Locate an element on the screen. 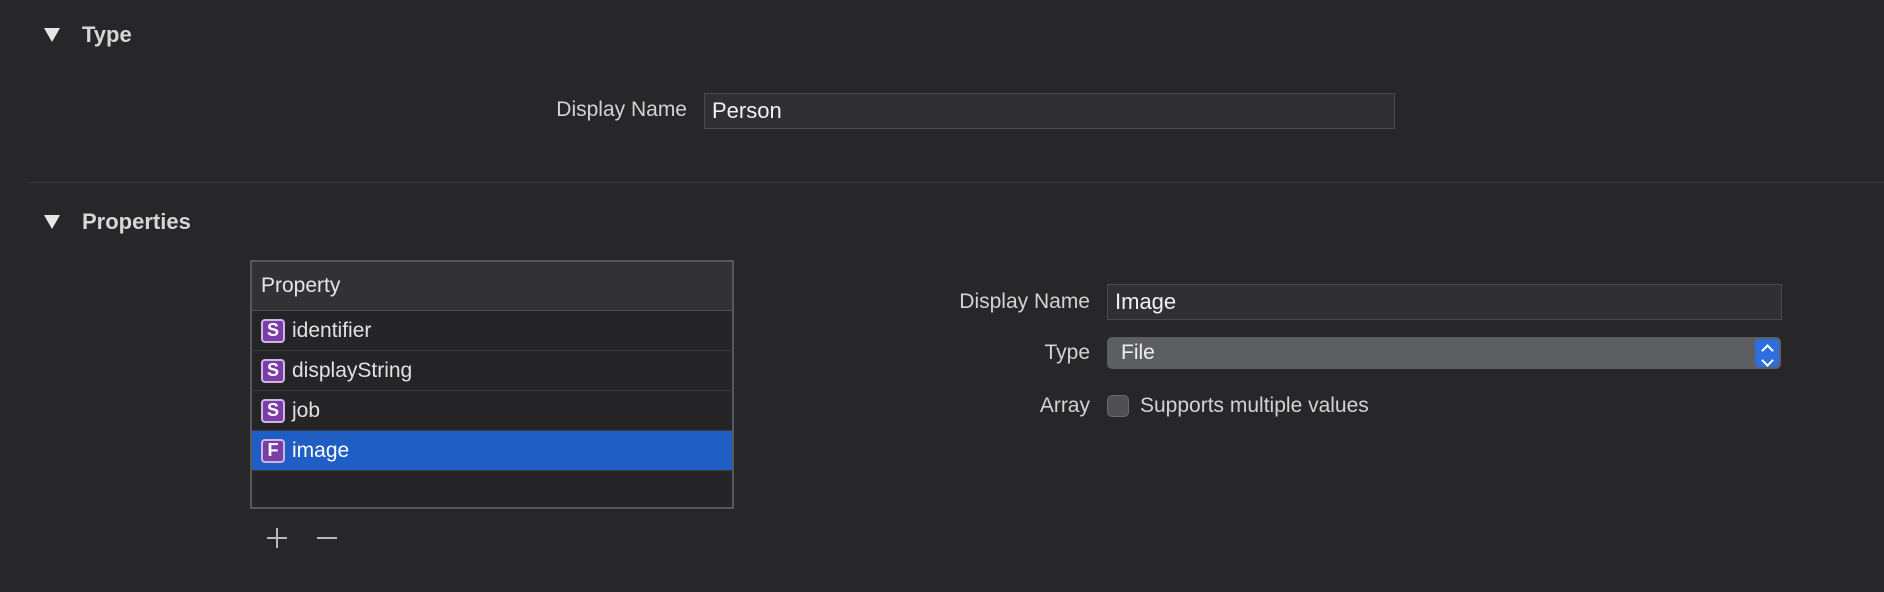 The image size is (1884, 592). property-array-label: Array is located at coordinates (1064, 405).